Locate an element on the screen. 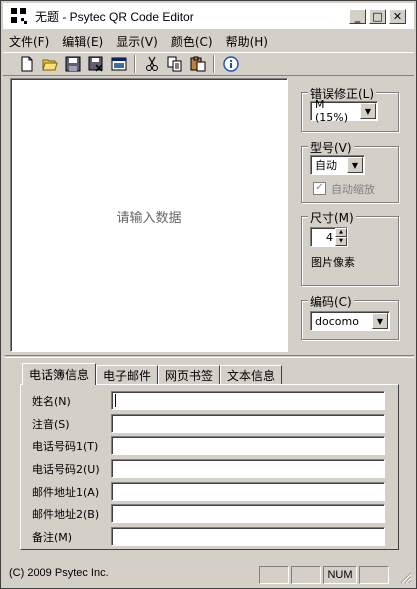  save-as-icon is located at coordinates (95, 64).